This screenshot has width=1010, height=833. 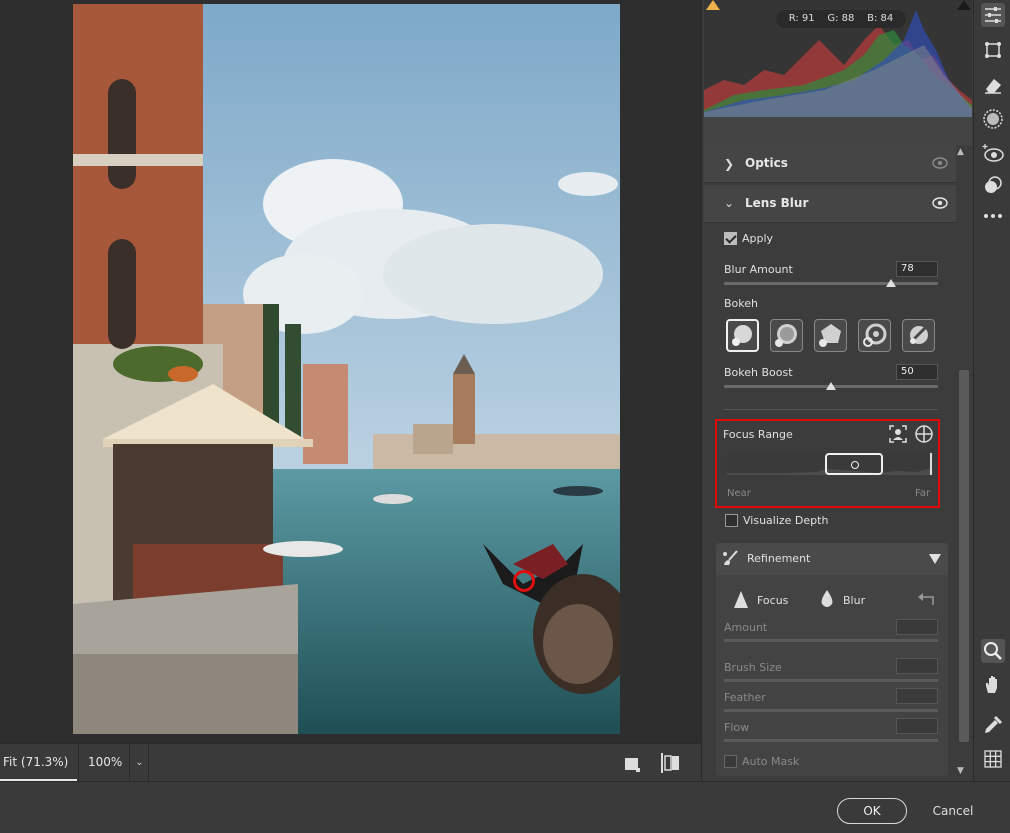 I want to click on focus-range-slider, so click(x=829, y=464).